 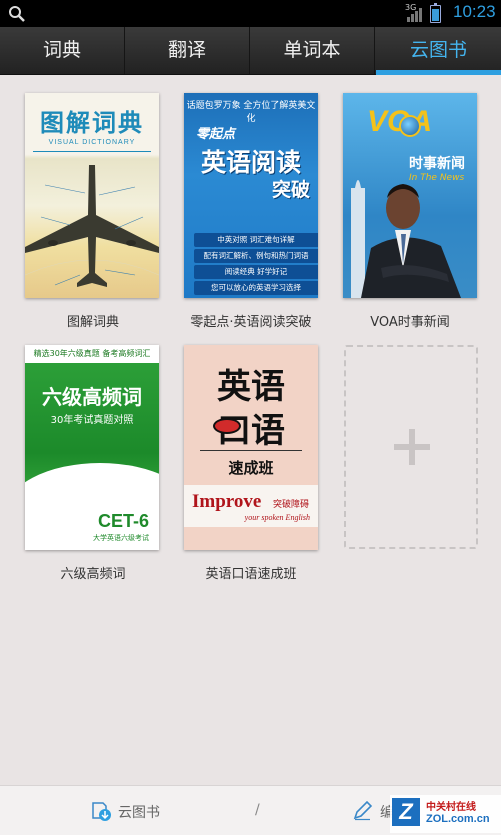 I want to click on cloud-books-button: 云图书, so click(x=139, y=812).